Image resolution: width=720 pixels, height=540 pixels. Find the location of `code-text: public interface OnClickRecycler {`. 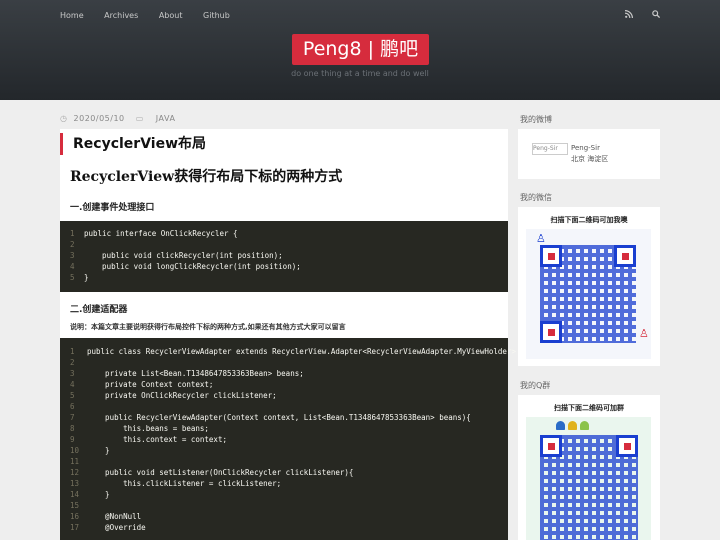

code-text: public interface OnClickRecycler { is located at coordinates (161, 233).